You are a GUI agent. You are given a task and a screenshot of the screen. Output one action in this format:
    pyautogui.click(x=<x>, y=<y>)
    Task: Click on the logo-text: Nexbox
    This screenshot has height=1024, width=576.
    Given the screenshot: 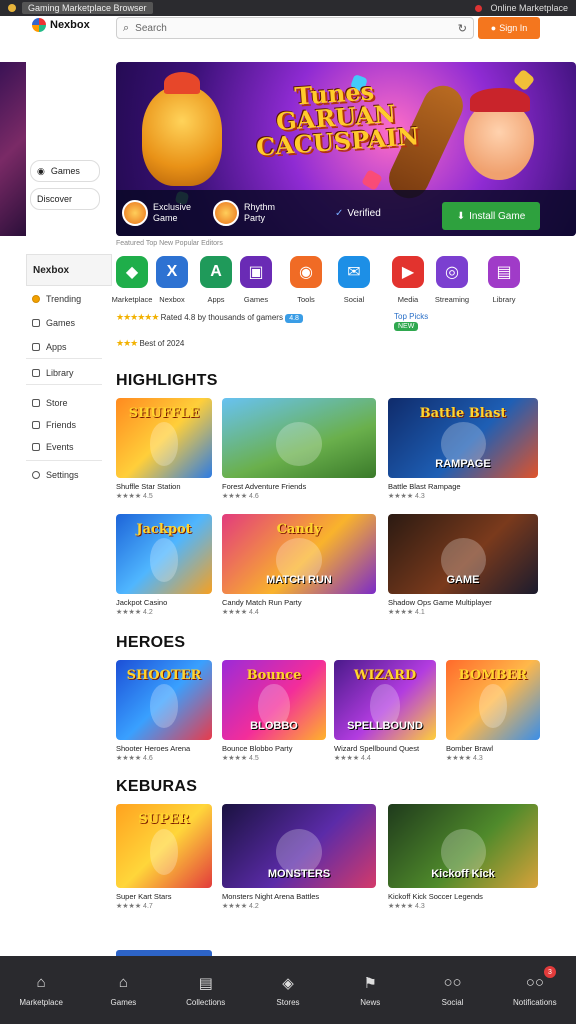 What is the action you would take?
    pyautogui.click(x=70, y=25)
    